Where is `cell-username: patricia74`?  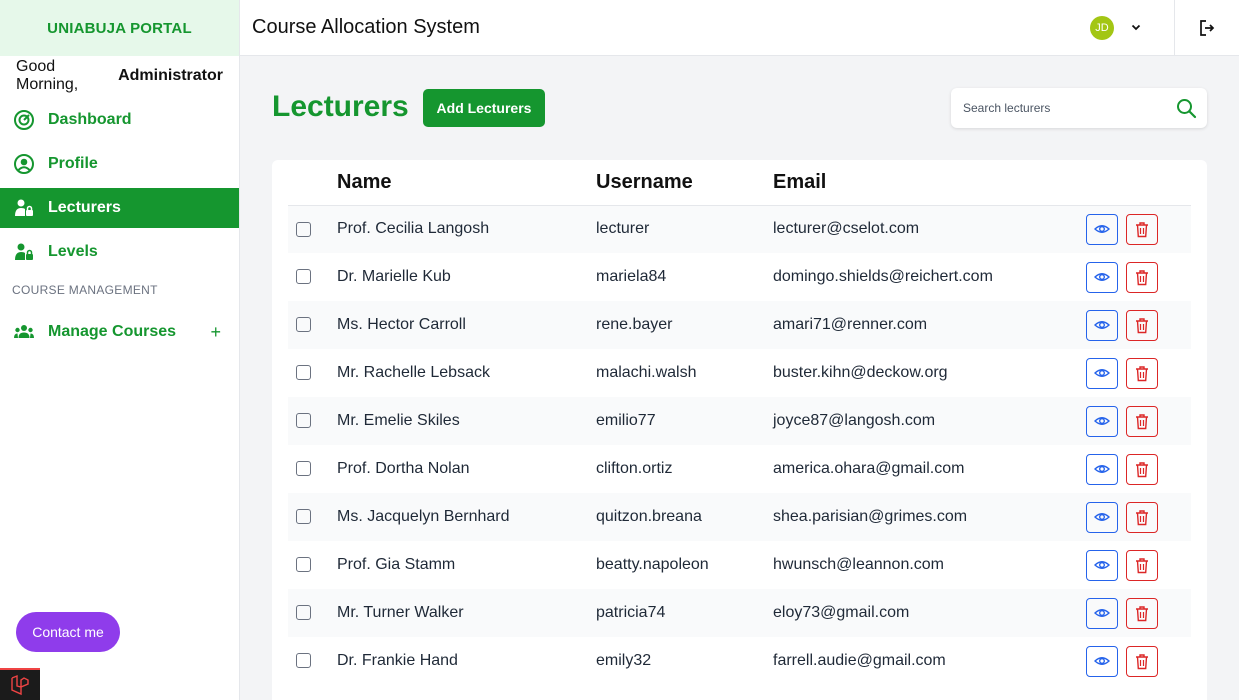
cell-username: patricia74 is located at coordinates (684, 613).